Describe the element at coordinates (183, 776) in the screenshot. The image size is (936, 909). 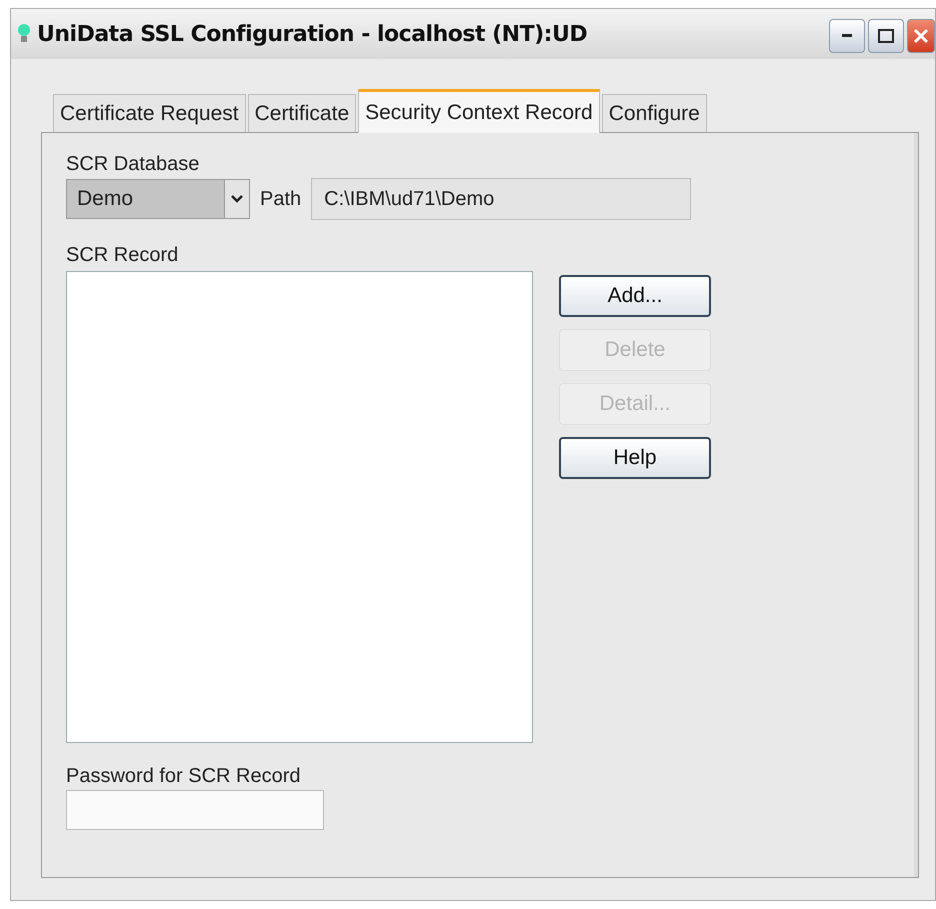
I see `field-label: Password for SCR Record` at that location.